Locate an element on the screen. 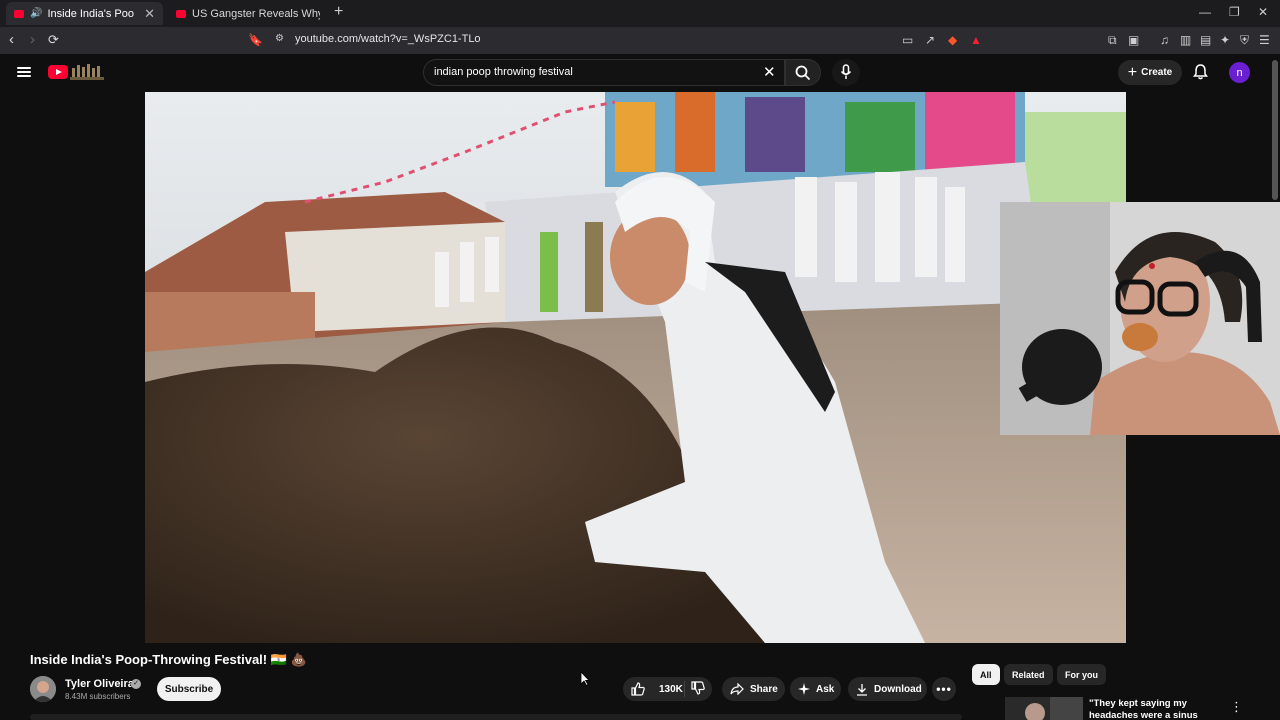  brave-shield-icon: ◆ is located at coordinates (952, 40).